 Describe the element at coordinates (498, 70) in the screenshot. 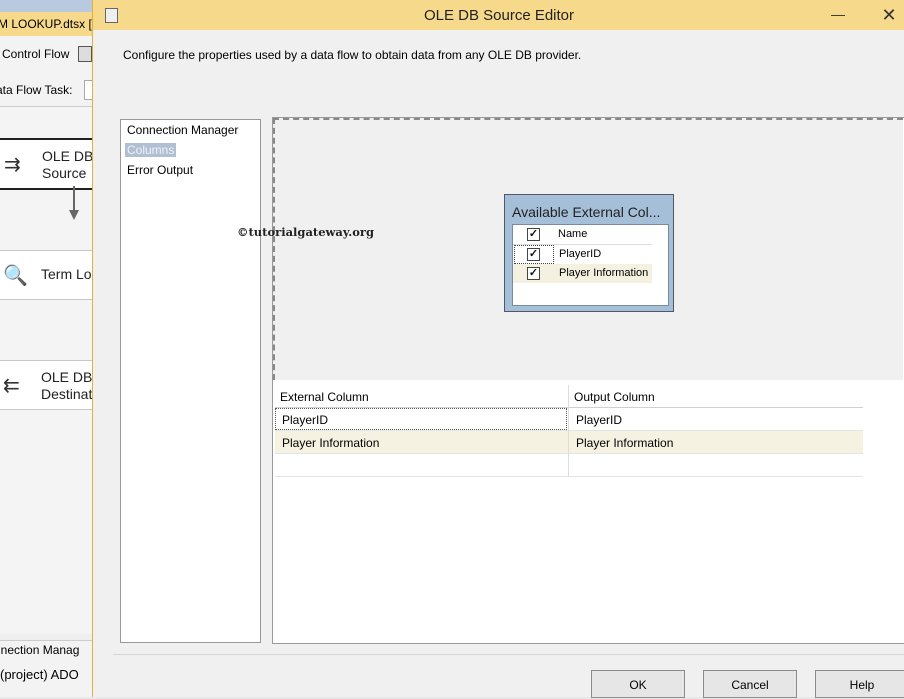

I see `description-area` at that location.